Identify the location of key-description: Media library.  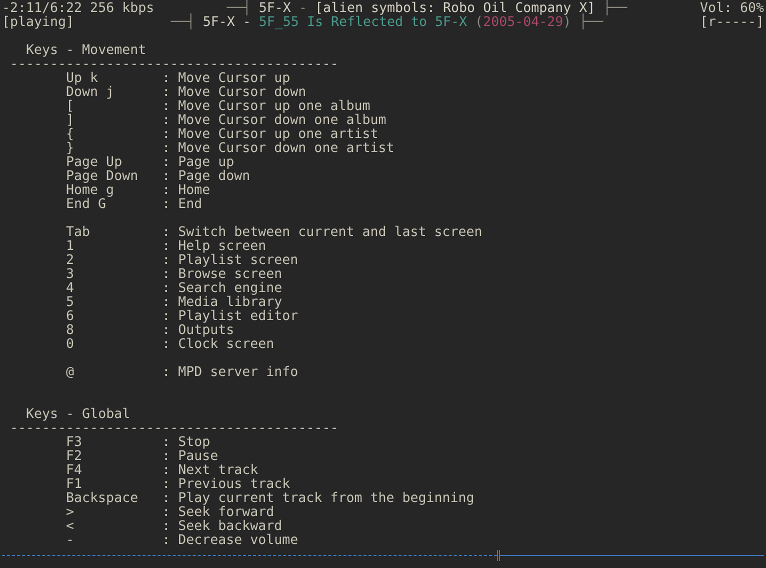
(230, 303).